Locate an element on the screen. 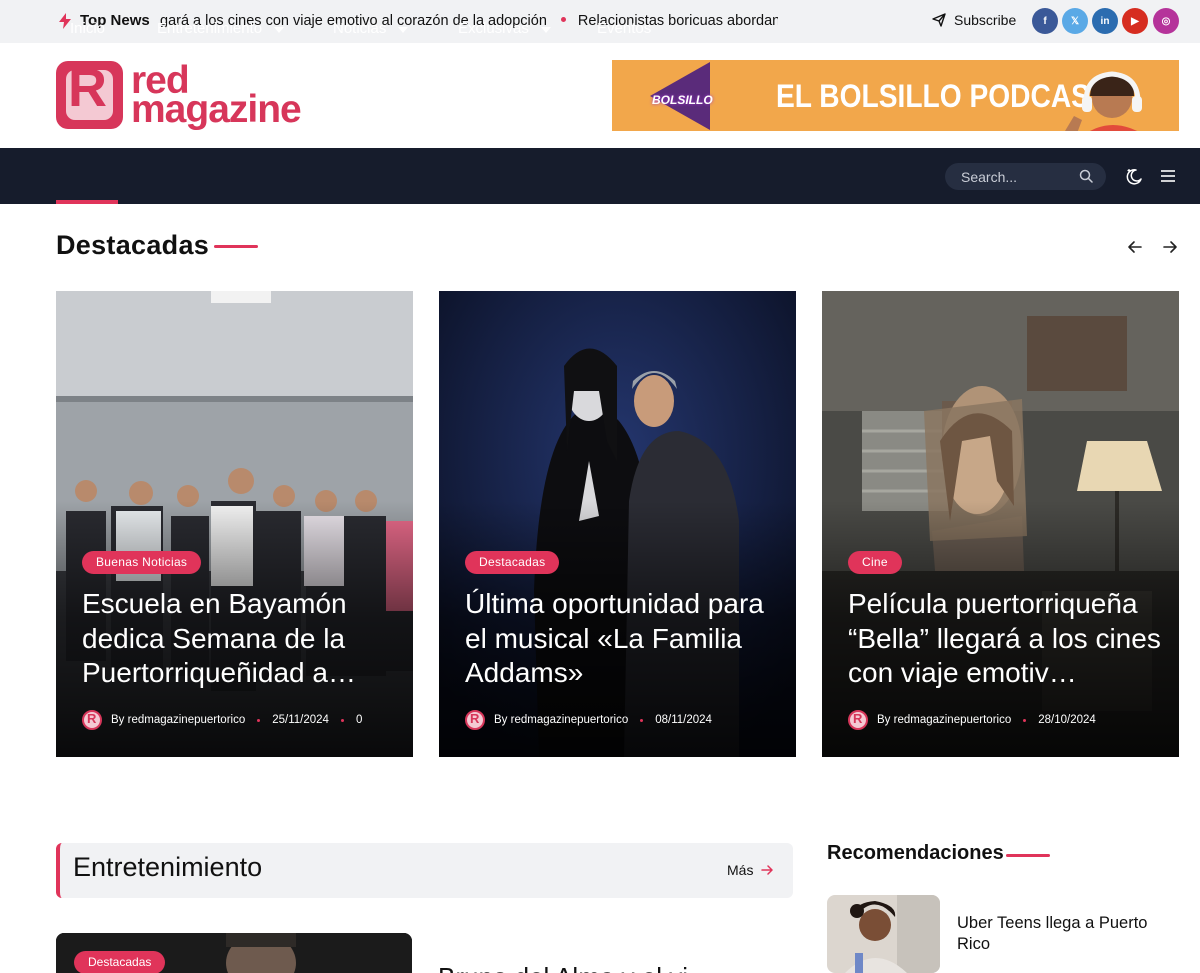 The image size is (1200, 973). arrow-left-icon is located at coordinates (1135, 247).